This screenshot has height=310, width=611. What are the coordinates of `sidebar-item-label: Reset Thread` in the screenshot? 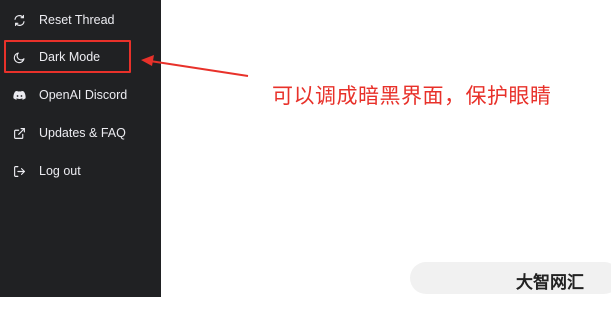 It's located at (77, 20).